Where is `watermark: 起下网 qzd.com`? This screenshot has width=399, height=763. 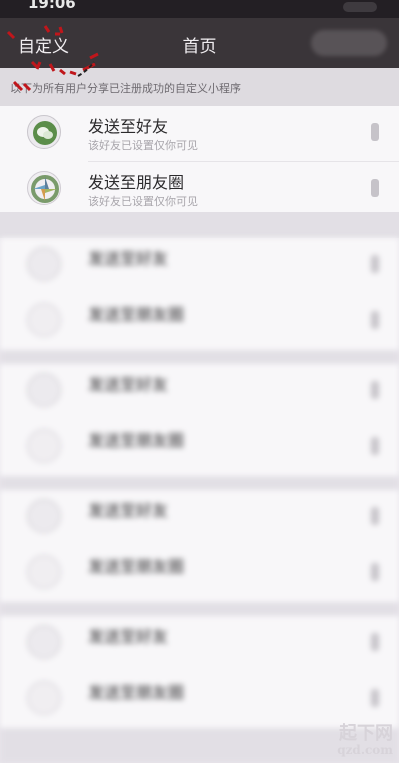
watermark: 起下网 qzd.com is located at coordinates (365, 740).